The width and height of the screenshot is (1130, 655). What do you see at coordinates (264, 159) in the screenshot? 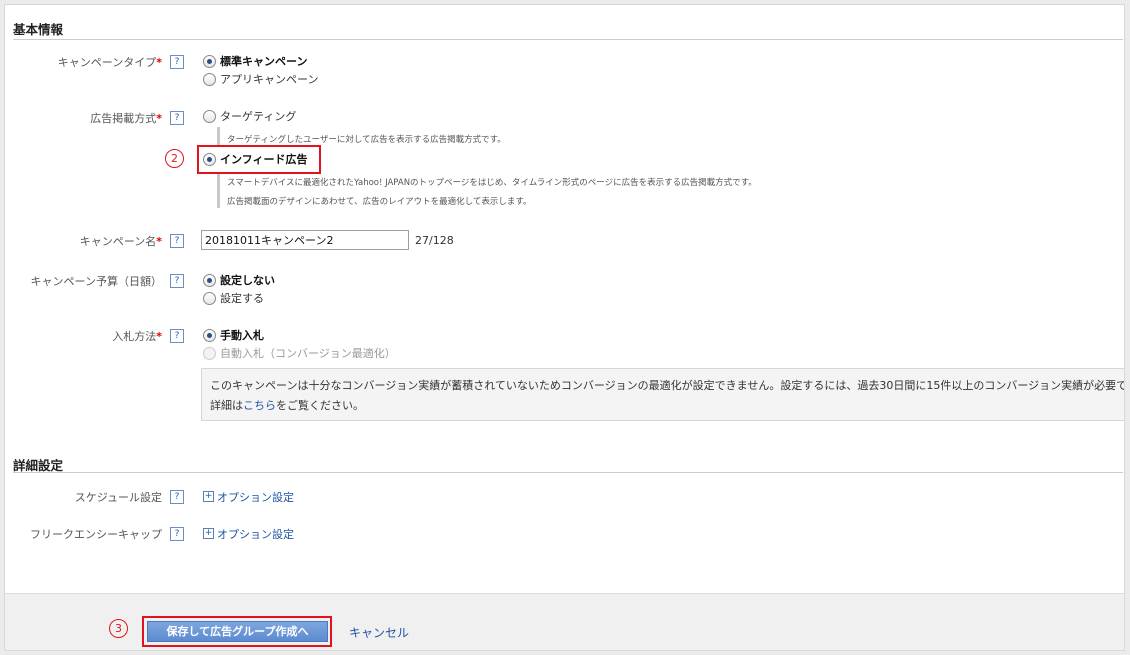
I see `option-label: インフィード広告` at bounding box center [264, 159].